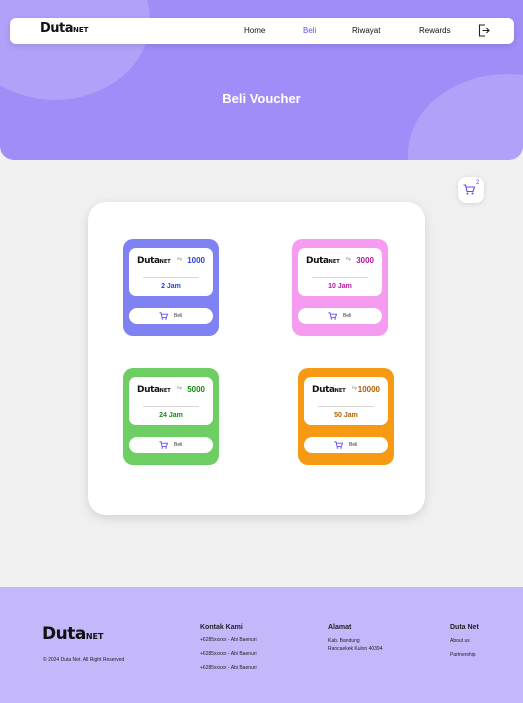  I want to click on voucher-price: 10000, so click(368, 389).